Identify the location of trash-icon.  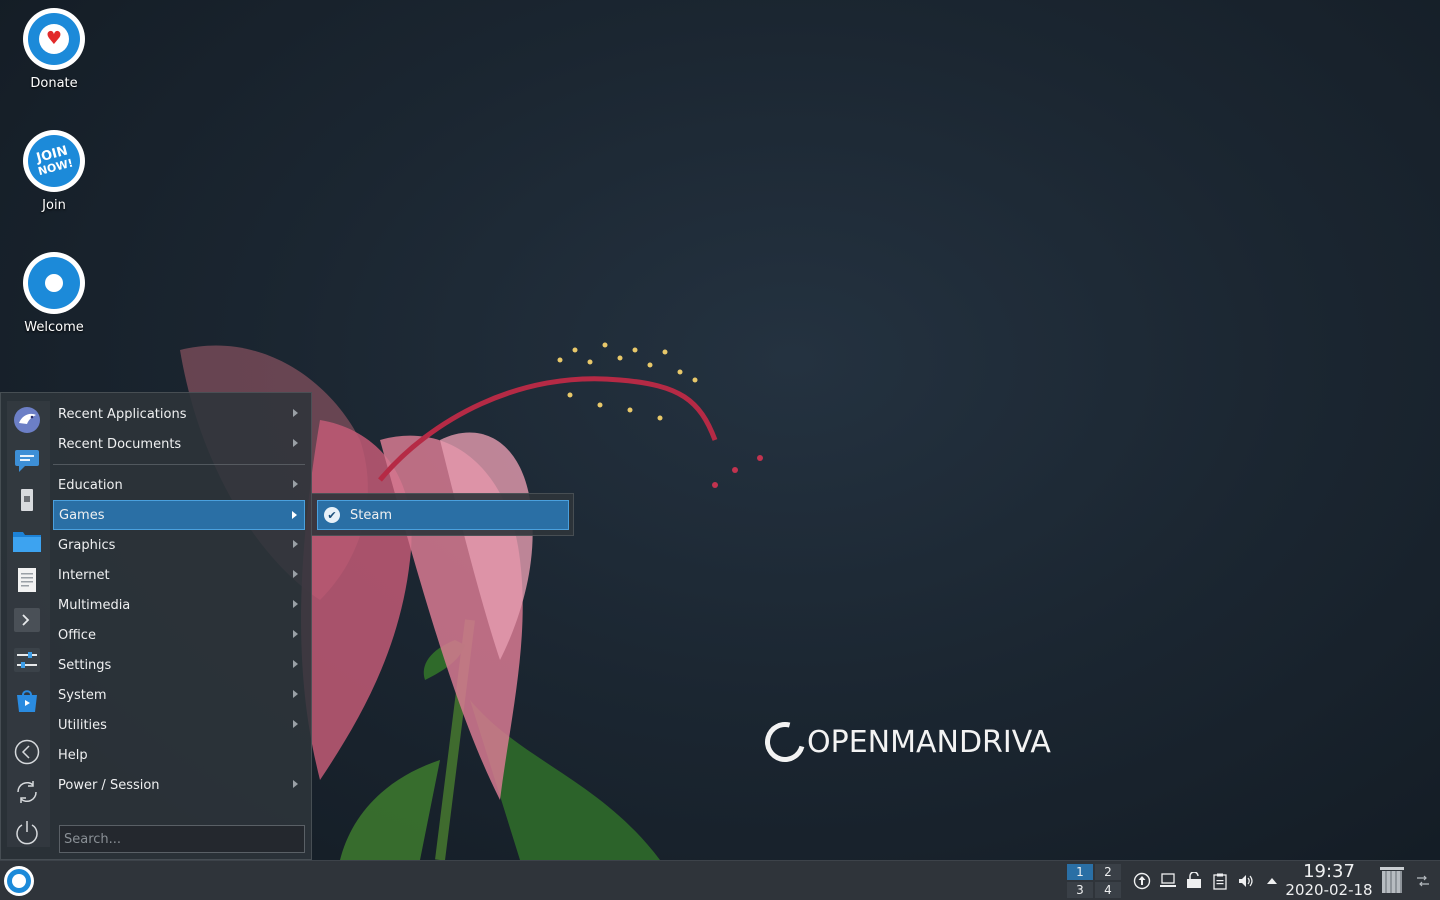
(1392, 881).